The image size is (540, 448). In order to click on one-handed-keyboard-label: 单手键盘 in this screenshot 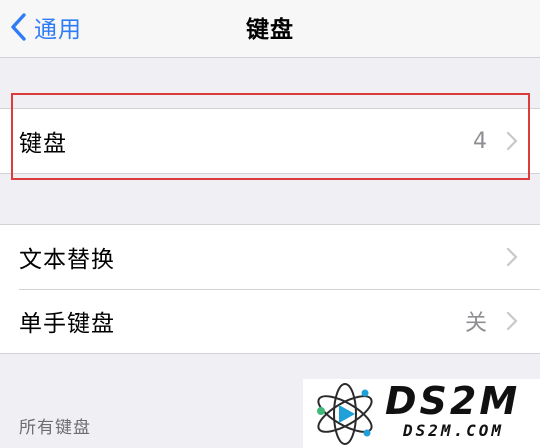, I will do `click(67, 324)`.